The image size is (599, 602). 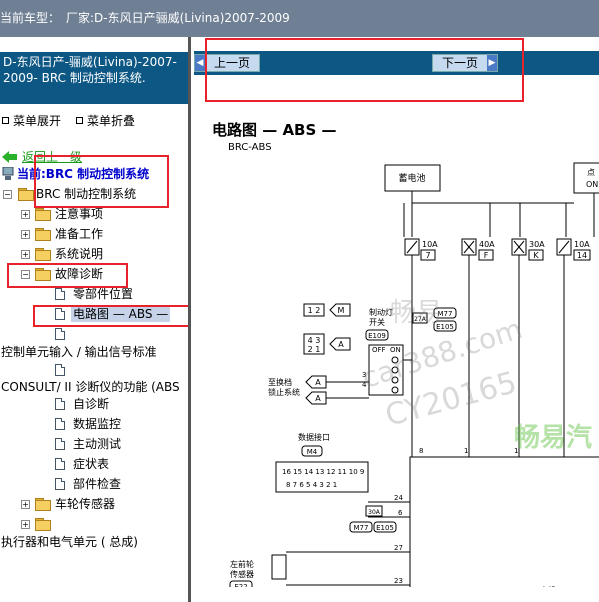 I want to click on tree-label-desc: 系统说明, so click(x=79, y=254).